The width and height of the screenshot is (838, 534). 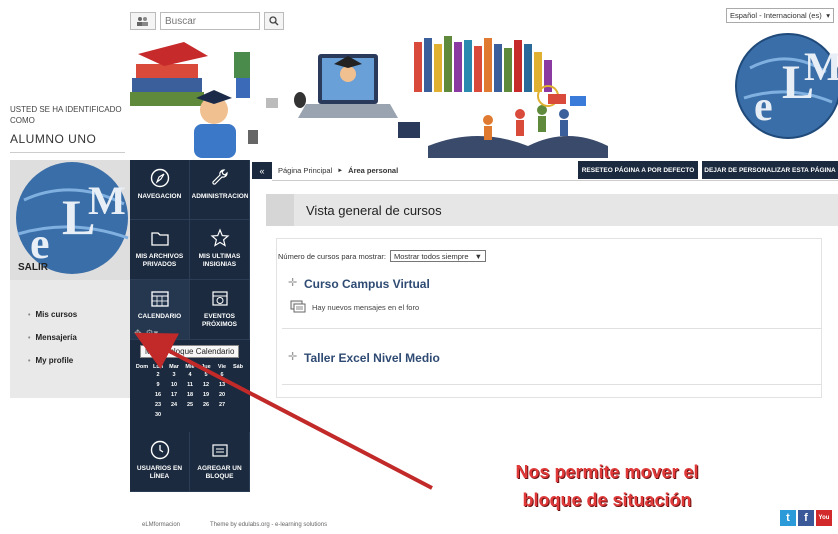 I want to click on show-value: Mostrar todos siempre, so click(x=431, y=256).